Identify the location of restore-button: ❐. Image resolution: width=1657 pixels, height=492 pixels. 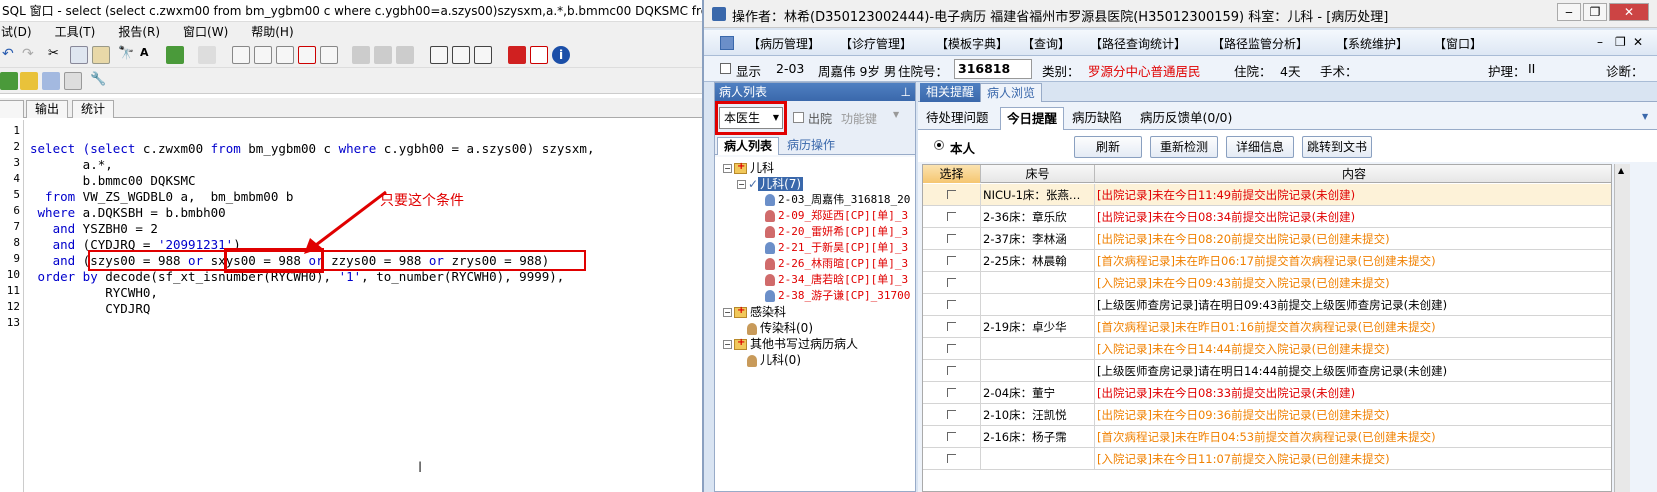
(1595, 12).